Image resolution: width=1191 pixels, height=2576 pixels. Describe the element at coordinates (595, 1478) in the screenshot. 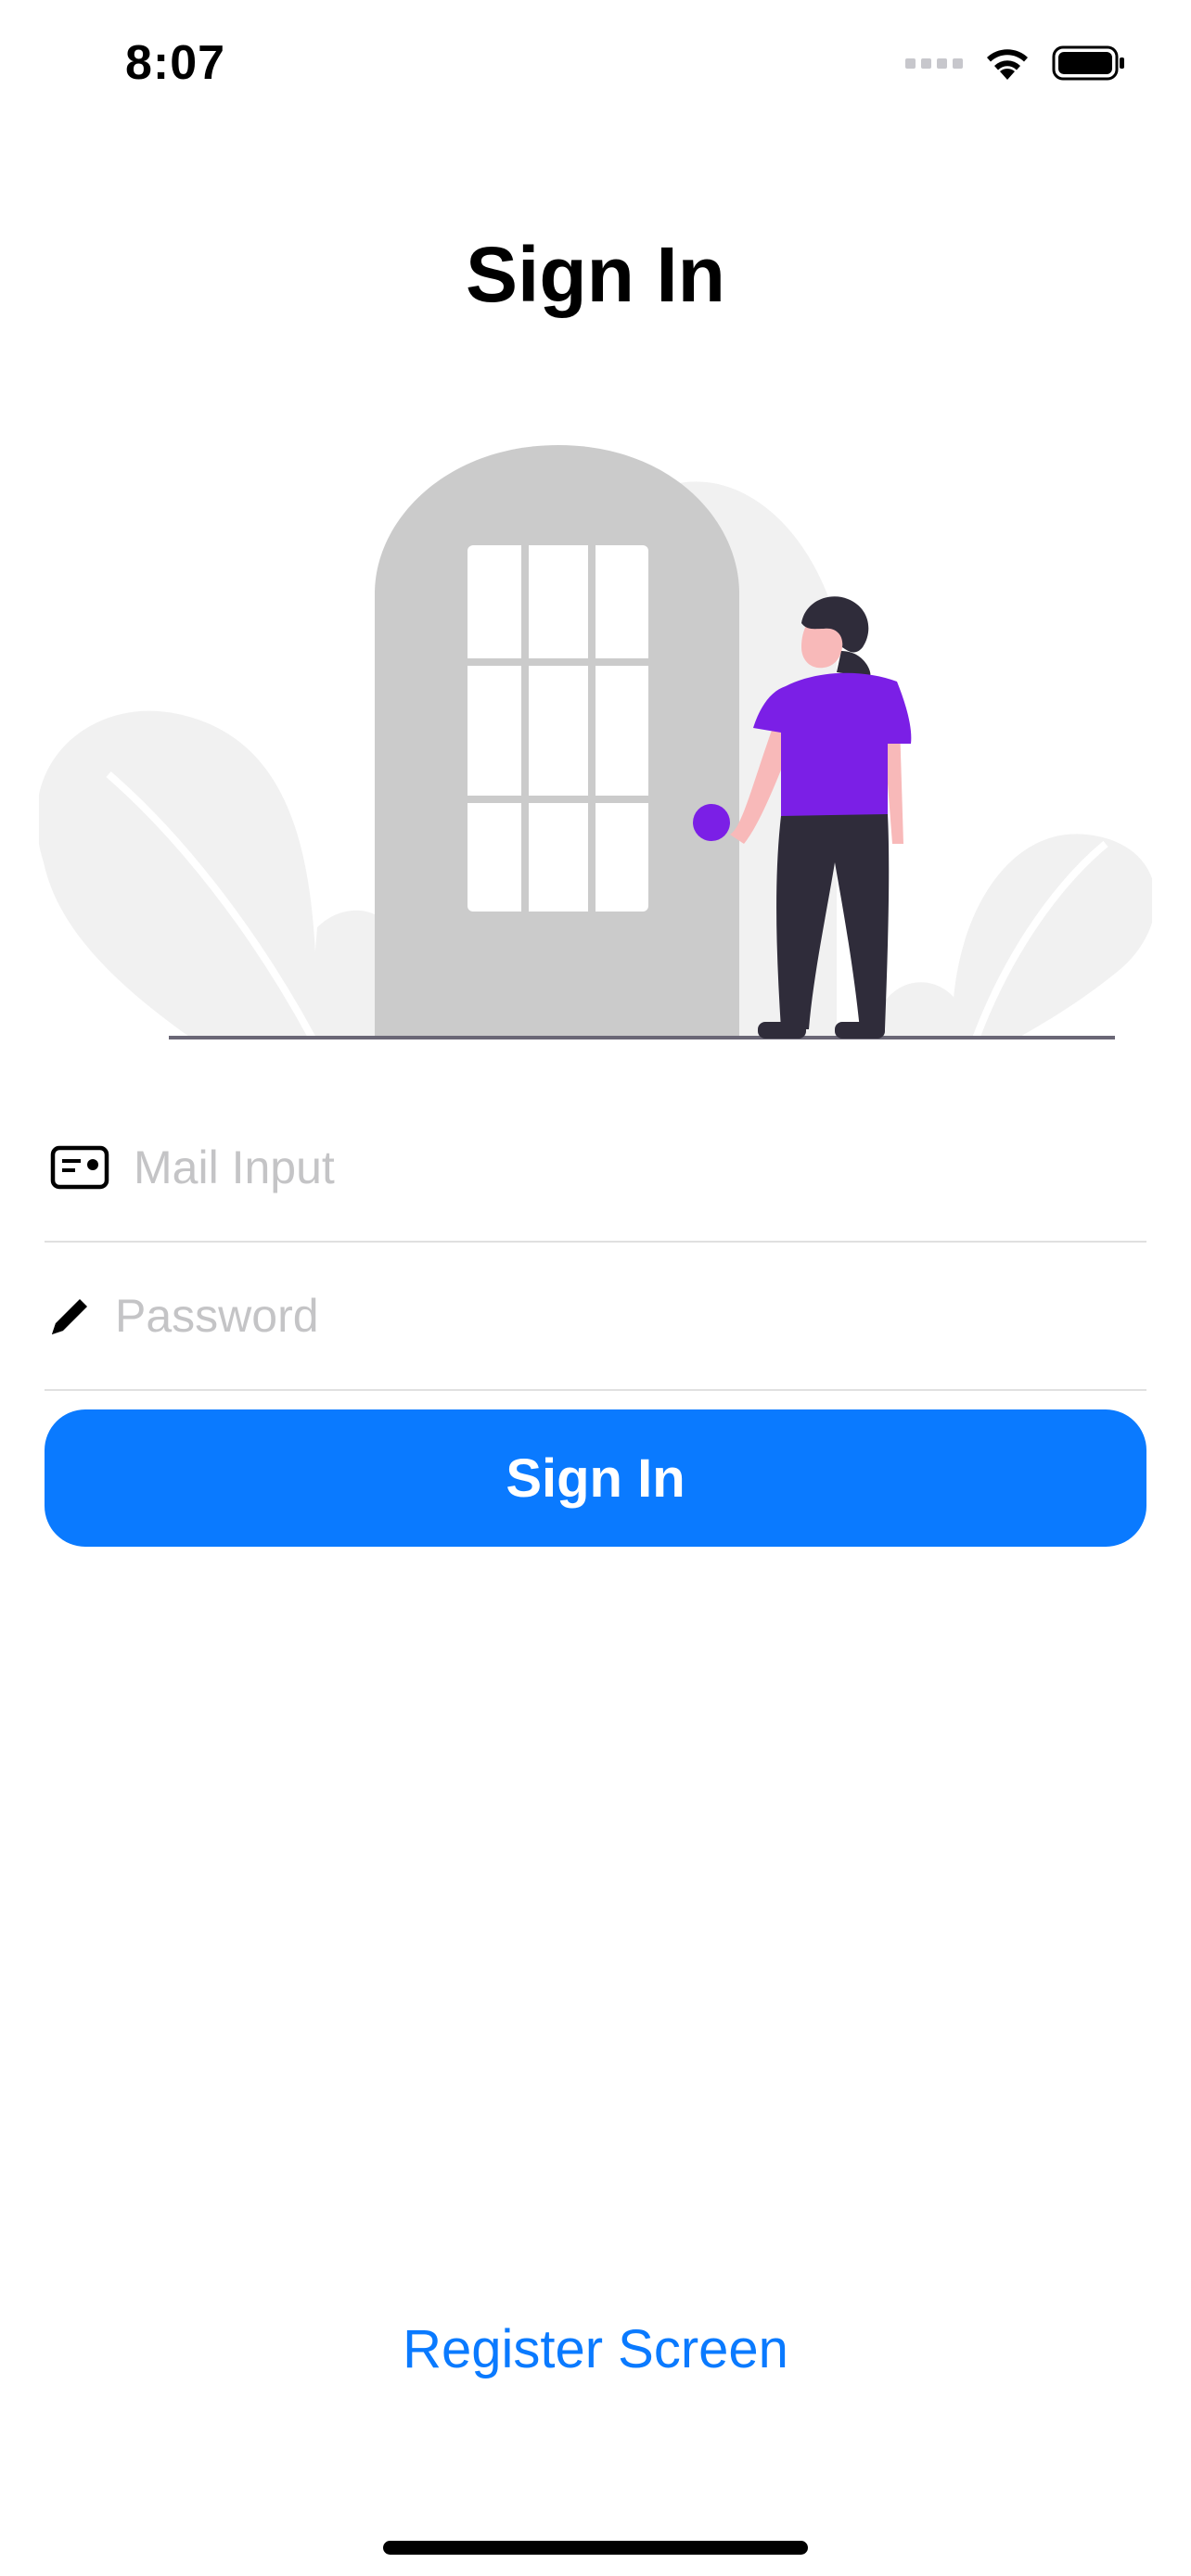

I see `sign-in-button: Sign In` at that location.